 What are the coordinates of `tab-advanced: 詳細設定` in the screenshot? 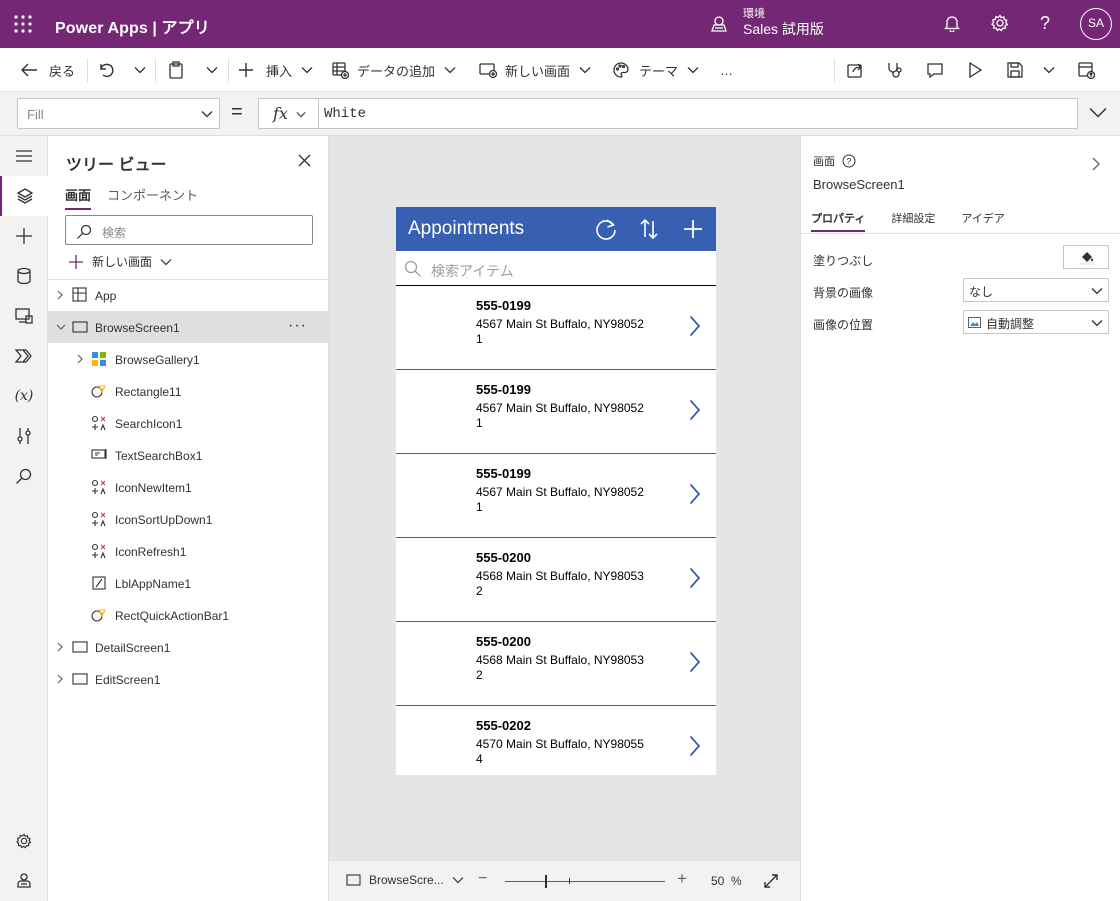 It's located at (913, 221).